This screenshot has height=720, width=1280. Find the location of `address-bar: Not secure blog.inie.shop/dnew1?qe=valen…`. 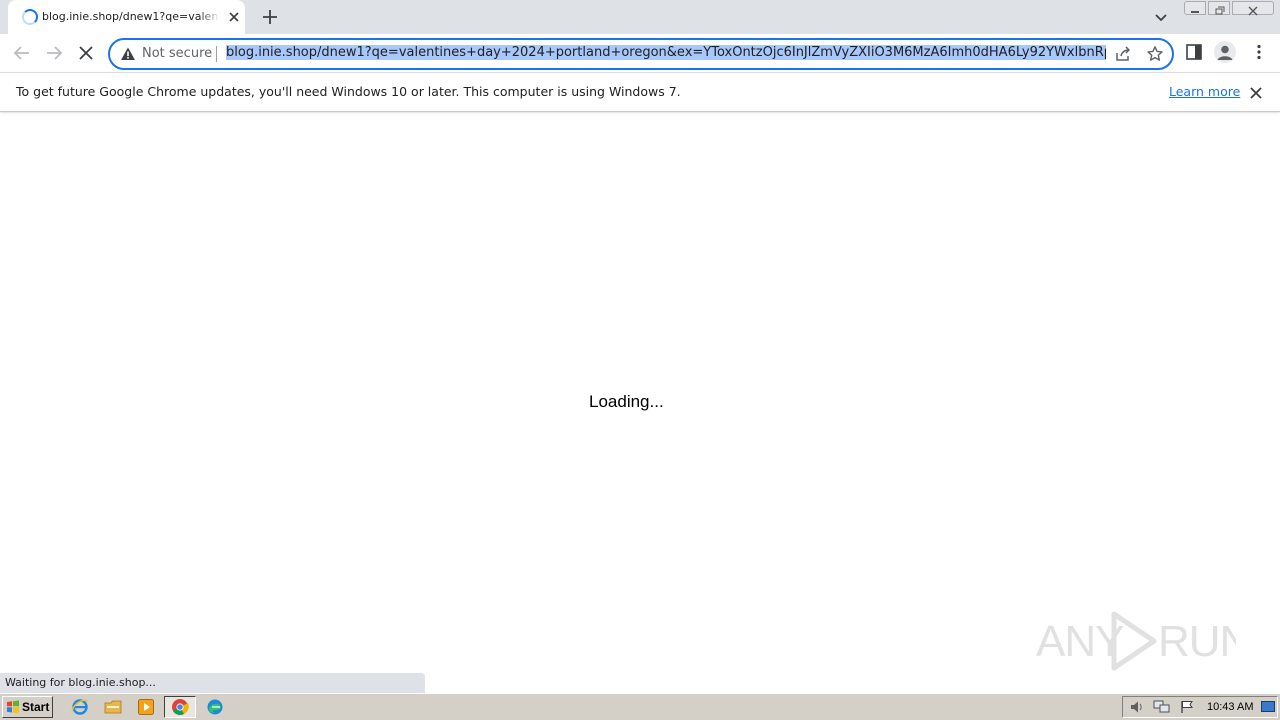

address-bar: Not secure blog.inie.shop/dnew1?qe=valen… is located at coordinates (641, 54).